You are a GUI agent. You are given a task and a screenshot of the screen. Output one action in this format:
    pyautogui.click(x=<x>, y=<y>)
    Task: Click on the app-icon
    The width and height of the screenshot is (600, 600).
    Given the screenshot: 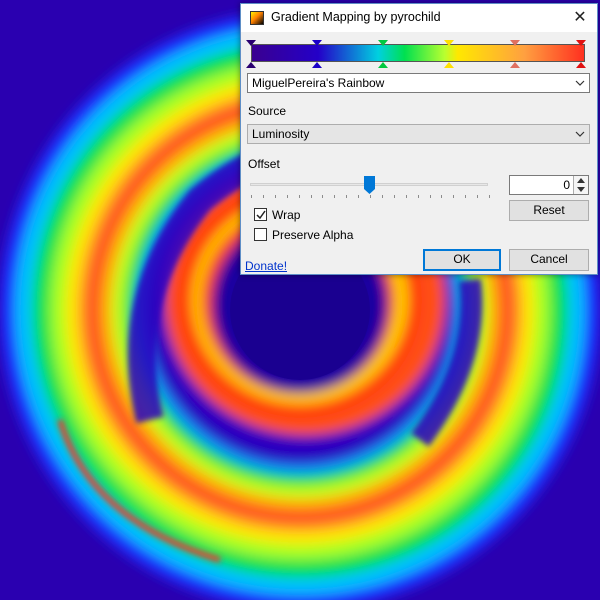 What is the action you would take?
    pyautogui.click(x=257, y=18)
    